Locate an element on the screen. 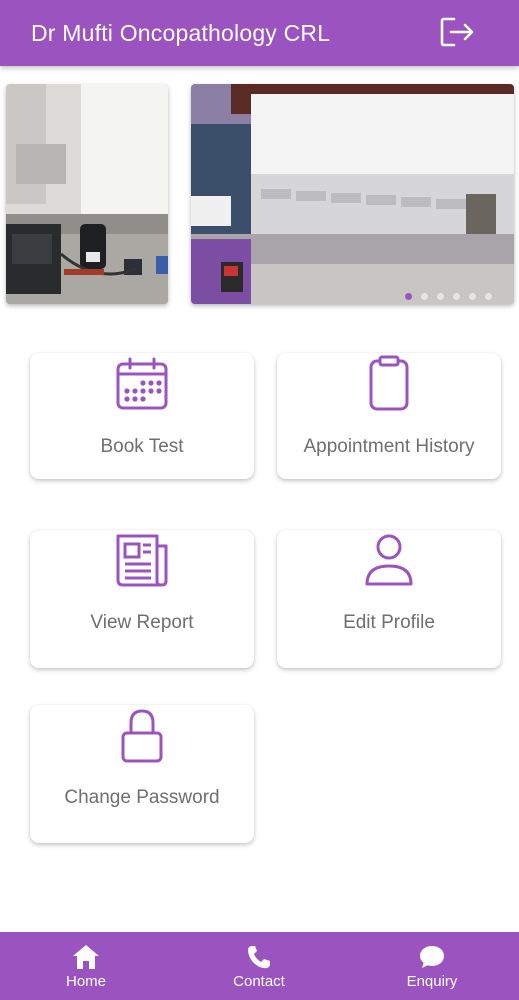 This screenshot has width=519, height=1000. appointment-history-card: Appointment History is located at coordinates (389, 416).